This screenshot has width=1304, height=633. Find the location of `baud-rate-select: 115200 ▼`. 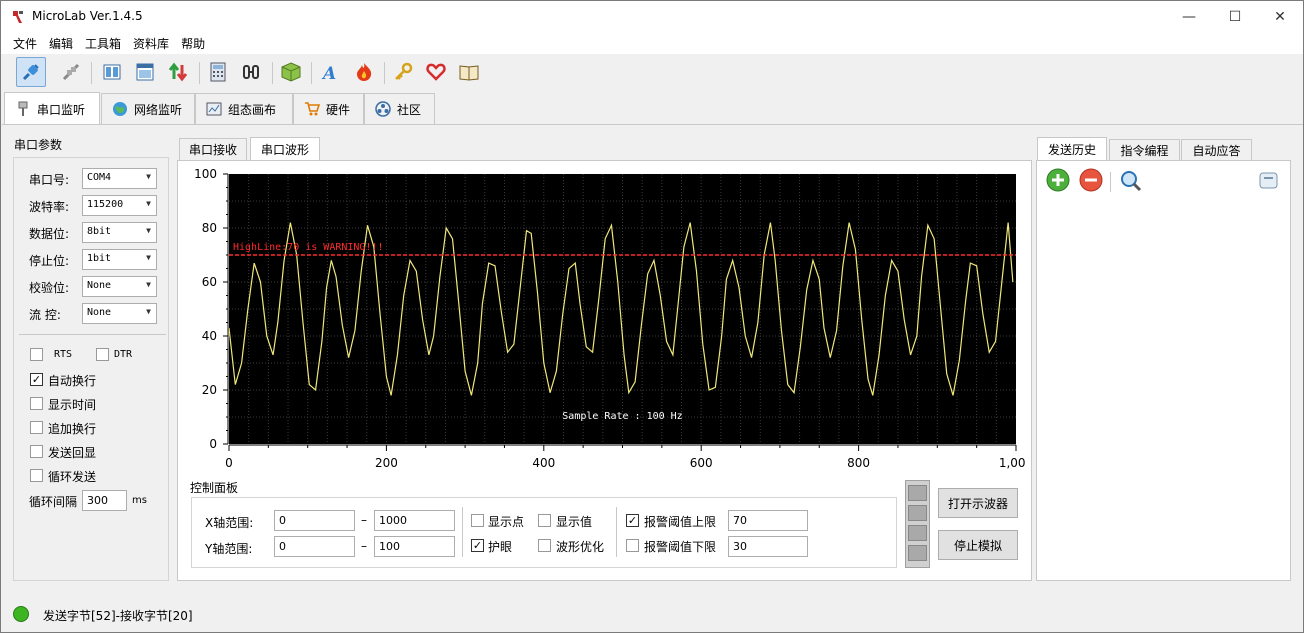

baud-rate-select: 115200 ▼ is located at coordinates (119, 205).